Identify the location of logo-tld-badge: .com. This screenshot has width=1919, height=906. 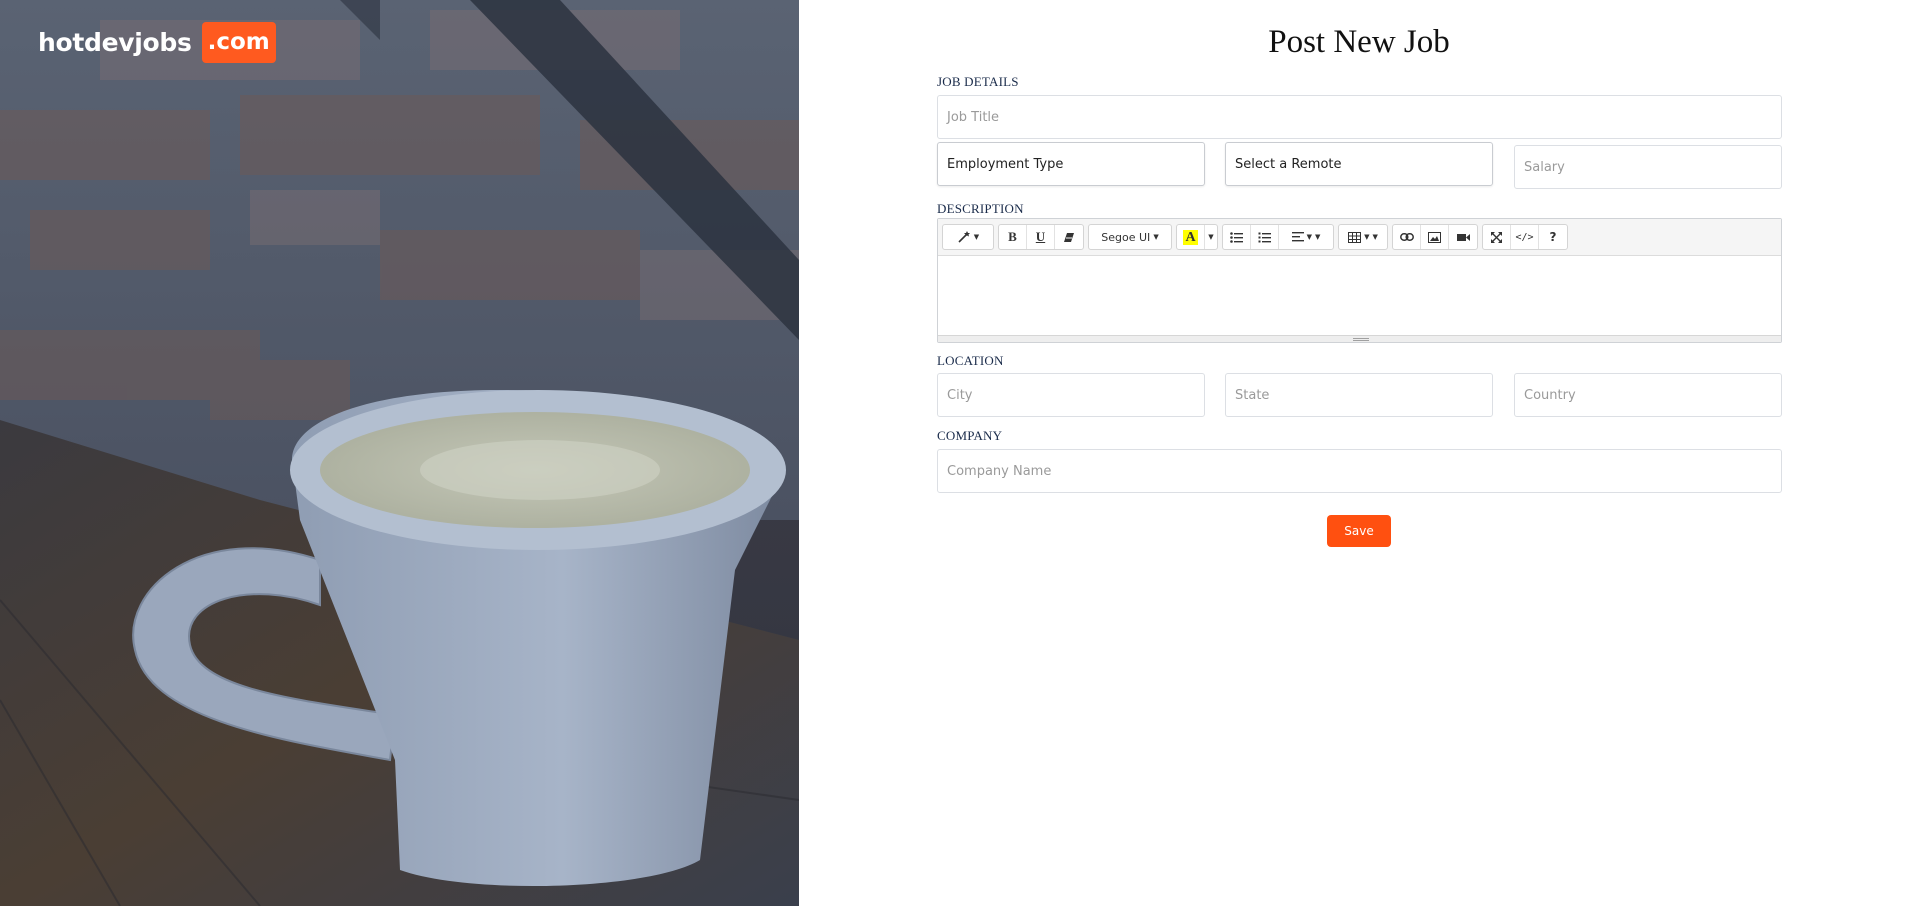
(238, 42).